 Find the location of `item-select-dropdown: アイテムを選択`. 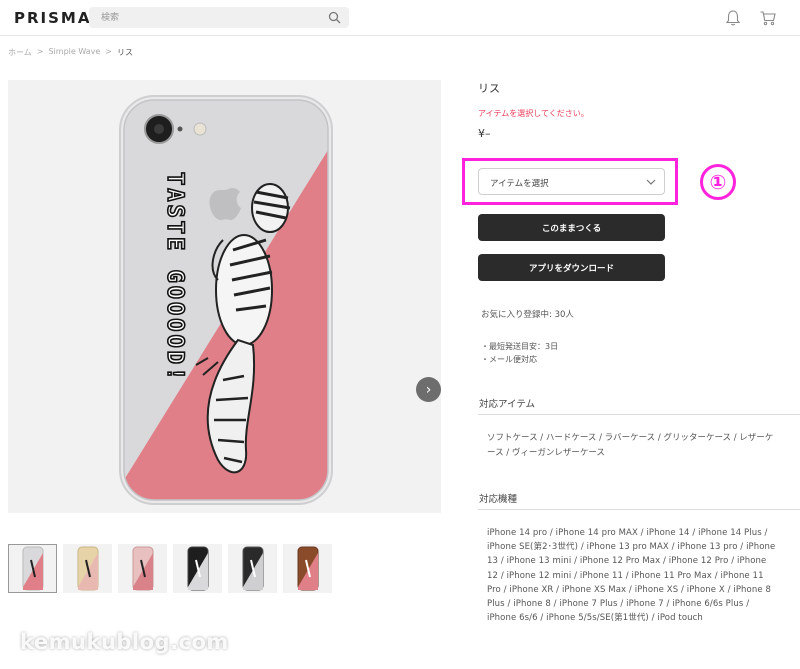

item-select-dropdown: アイテムを選択 is located at coordinates (571, 181).